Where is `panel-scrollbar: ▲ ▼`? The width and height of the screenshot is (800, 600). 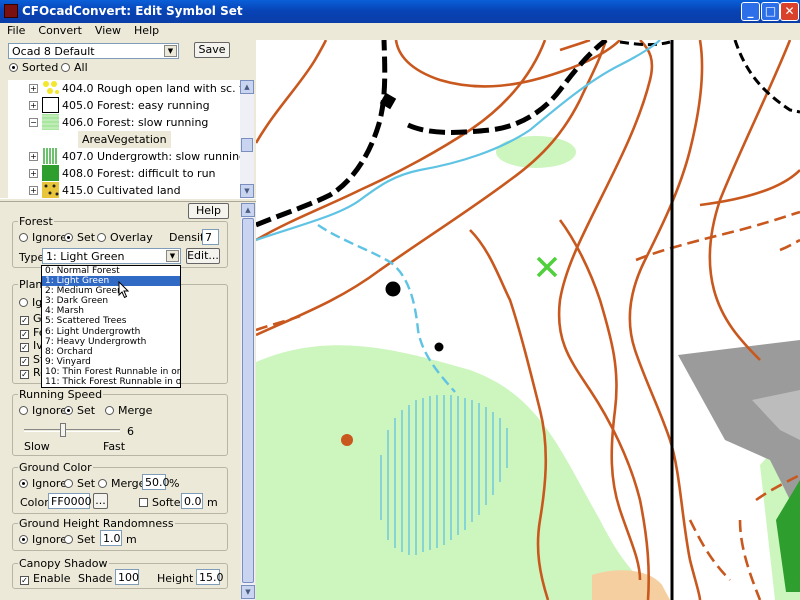 panel-scrollbar: ▲ ▼ is located at coordinates (248, 401).